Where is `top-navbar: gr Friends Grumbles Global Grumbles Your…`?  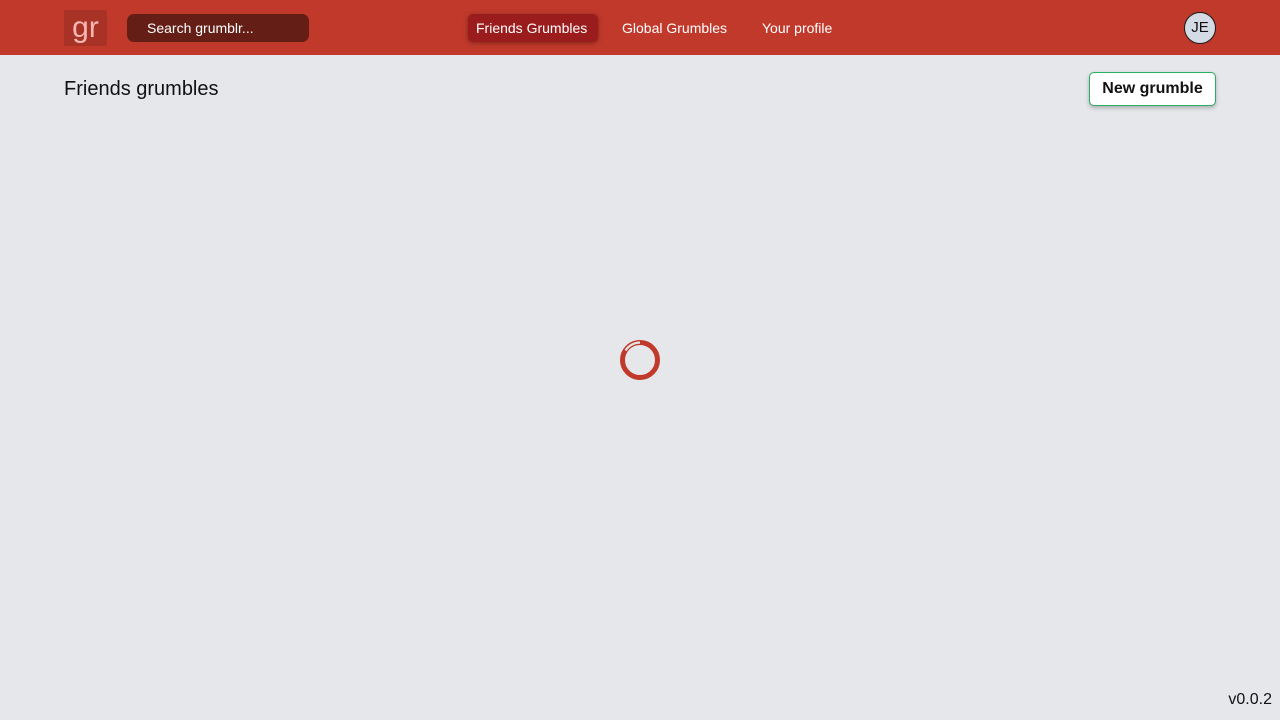
top-navbar: gr Friends Grumbles Global Grumbles Your… is located at coordinates (640, 27).